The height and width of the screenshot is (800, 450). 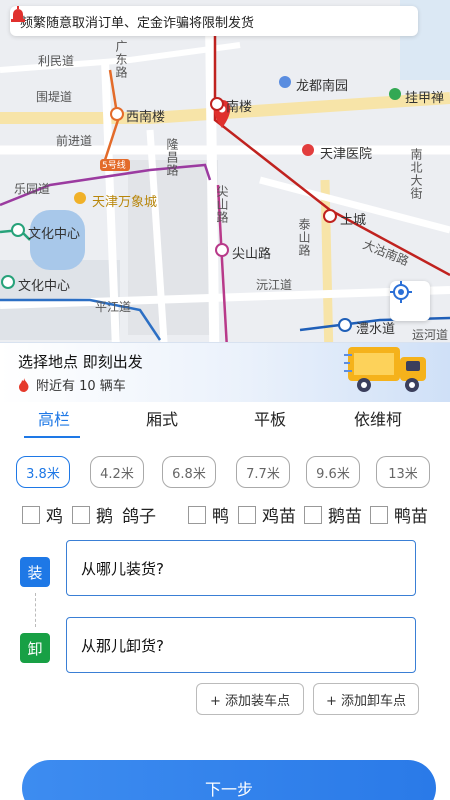 What do you see at coordinates (241, 645) in the screenshot?
I see `unload-address-field: 从那儿卸货?` at bounding box center [241, 645].